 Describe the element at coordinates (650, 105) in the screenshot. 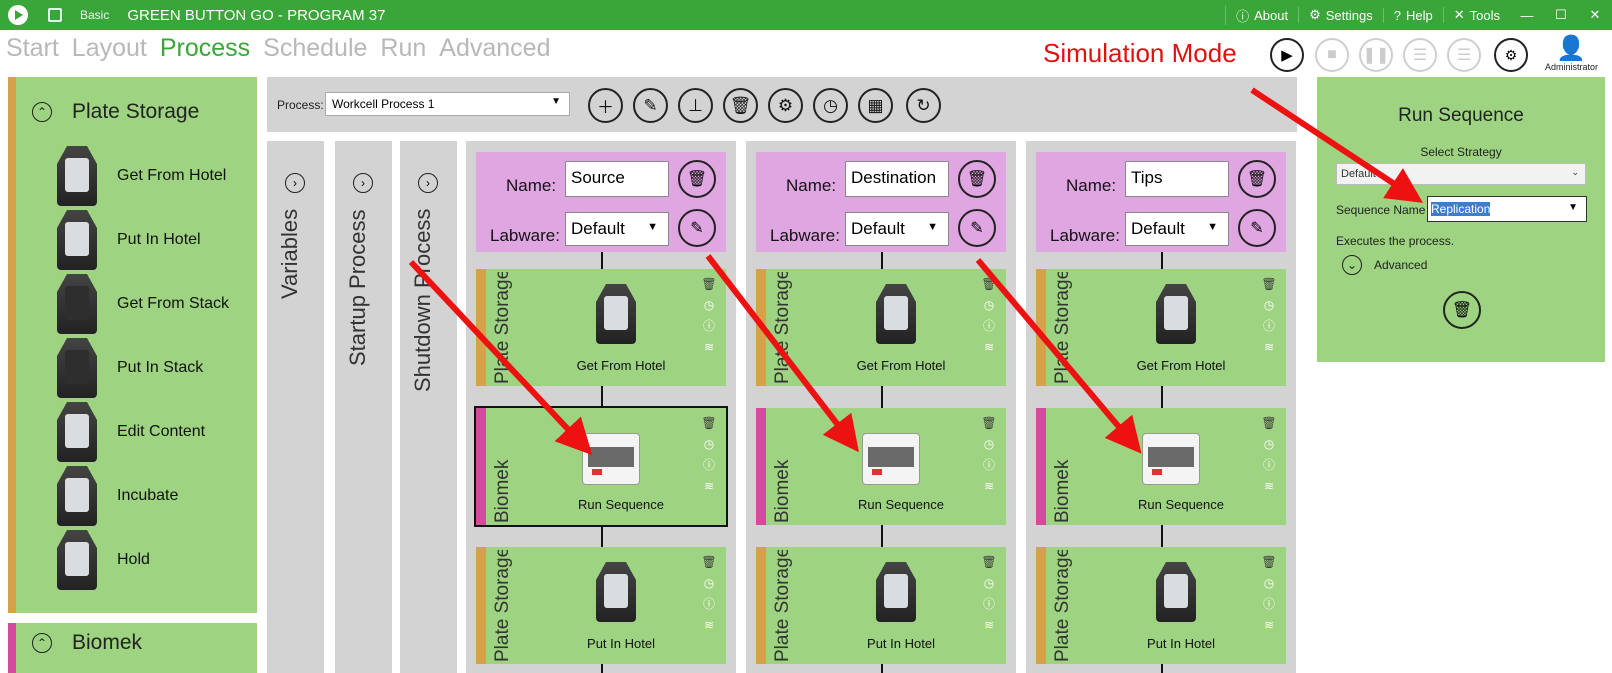

I see `edit-process-button: ✎` at that location.